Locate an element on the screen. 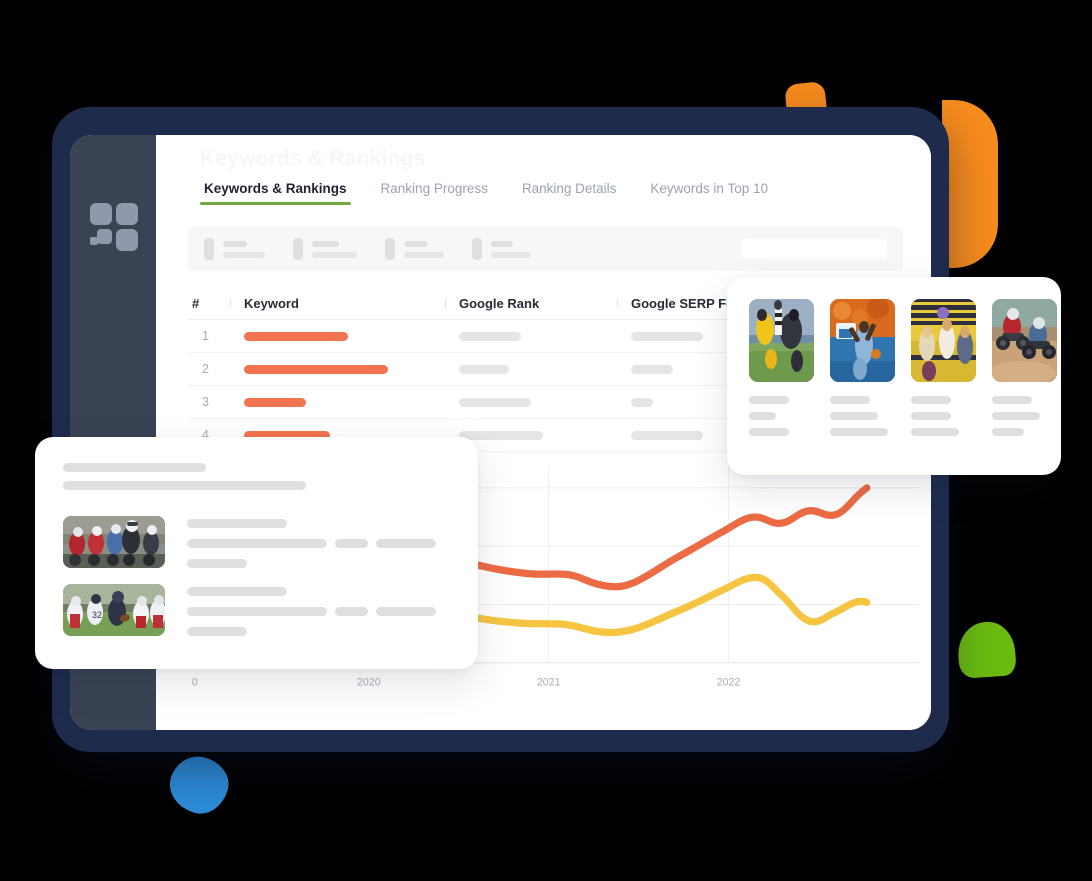 This screenshot has height=881, width=1092. x-tick-label-2022: 2022 is located at coordinates (729, 682).